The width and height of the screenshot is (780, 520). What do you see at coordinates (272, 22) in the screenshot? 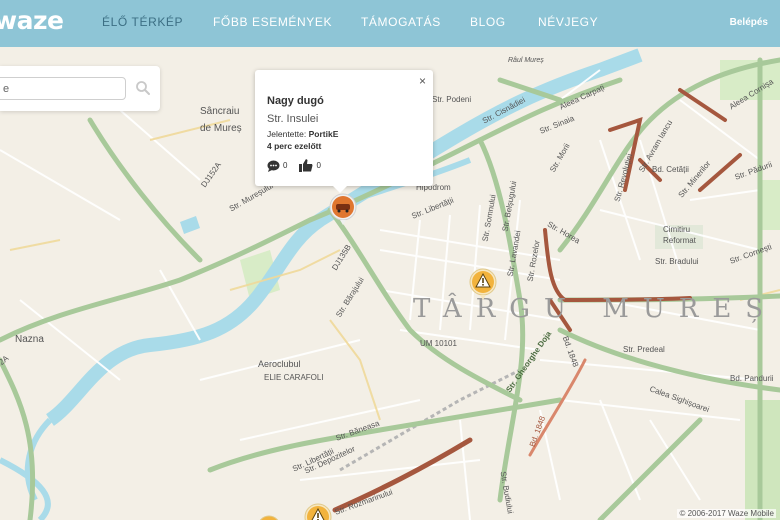
I see `nav-major-events: FŐBB ESEMÉNYEK` at bounding box center [272, 22].